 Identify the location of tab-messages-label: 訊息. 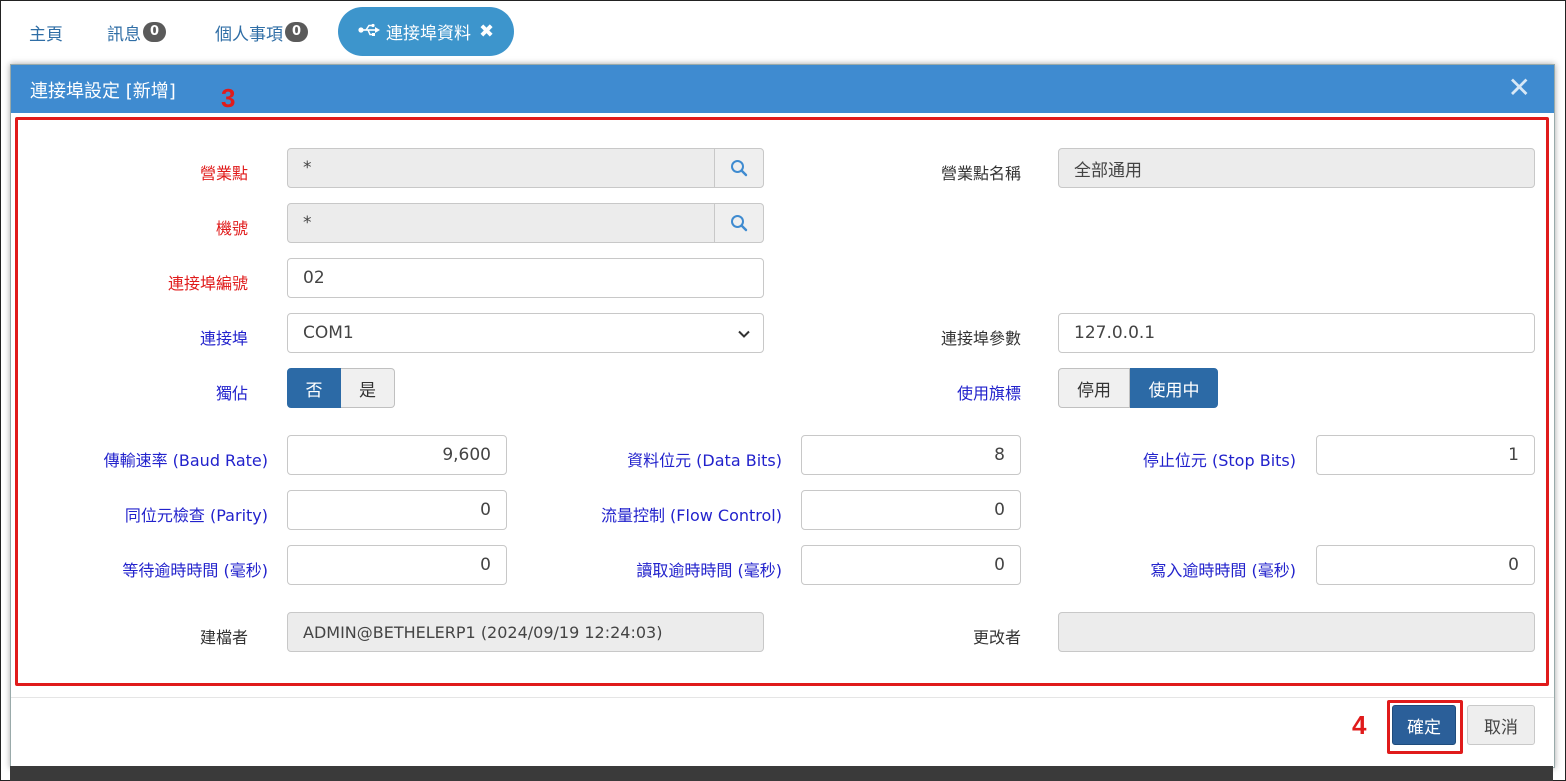
(124, 34).